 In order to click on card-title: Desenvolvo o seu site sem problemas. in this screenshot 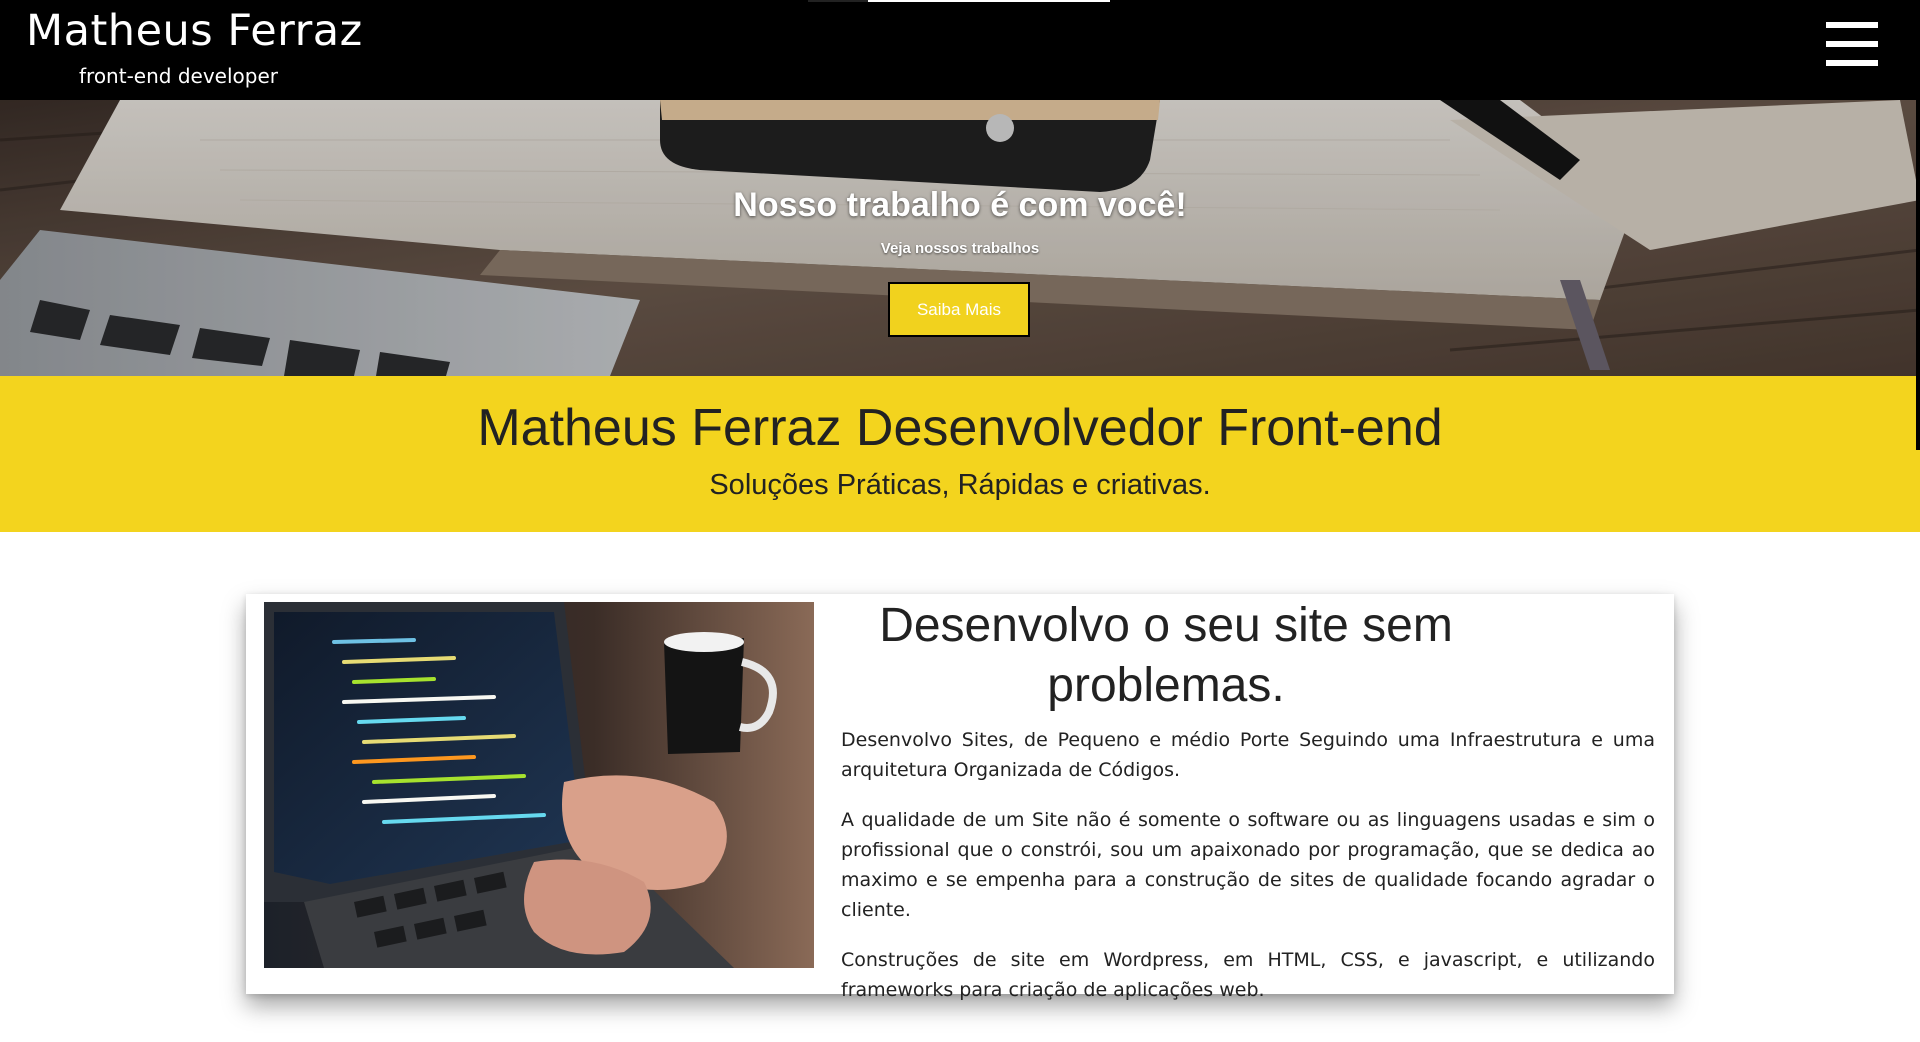, I will do `click(1166, 655)`.